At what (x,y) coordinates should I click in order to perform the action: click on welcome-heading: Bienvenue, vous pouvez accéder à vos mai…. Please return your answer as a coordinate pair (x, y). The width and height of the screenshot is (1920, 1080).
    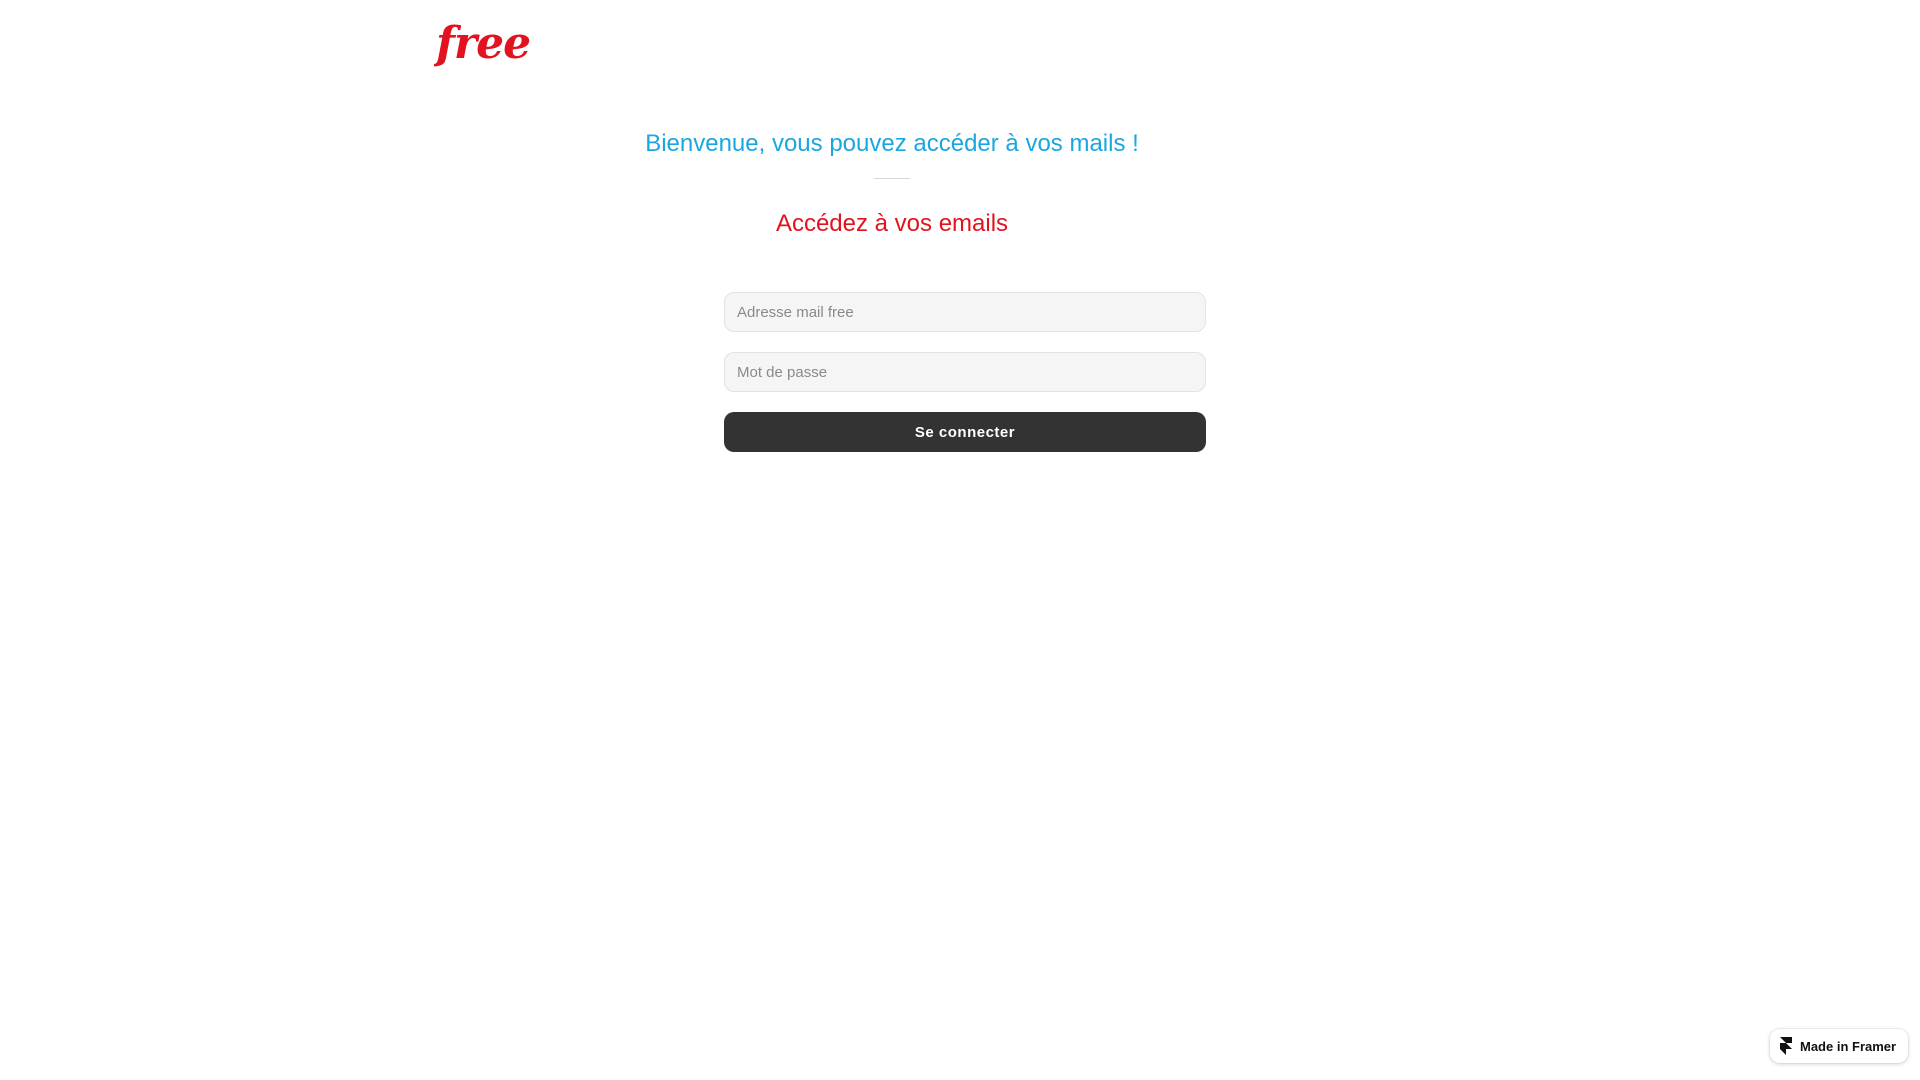
    Looking at the image, I should click on (892, 143).